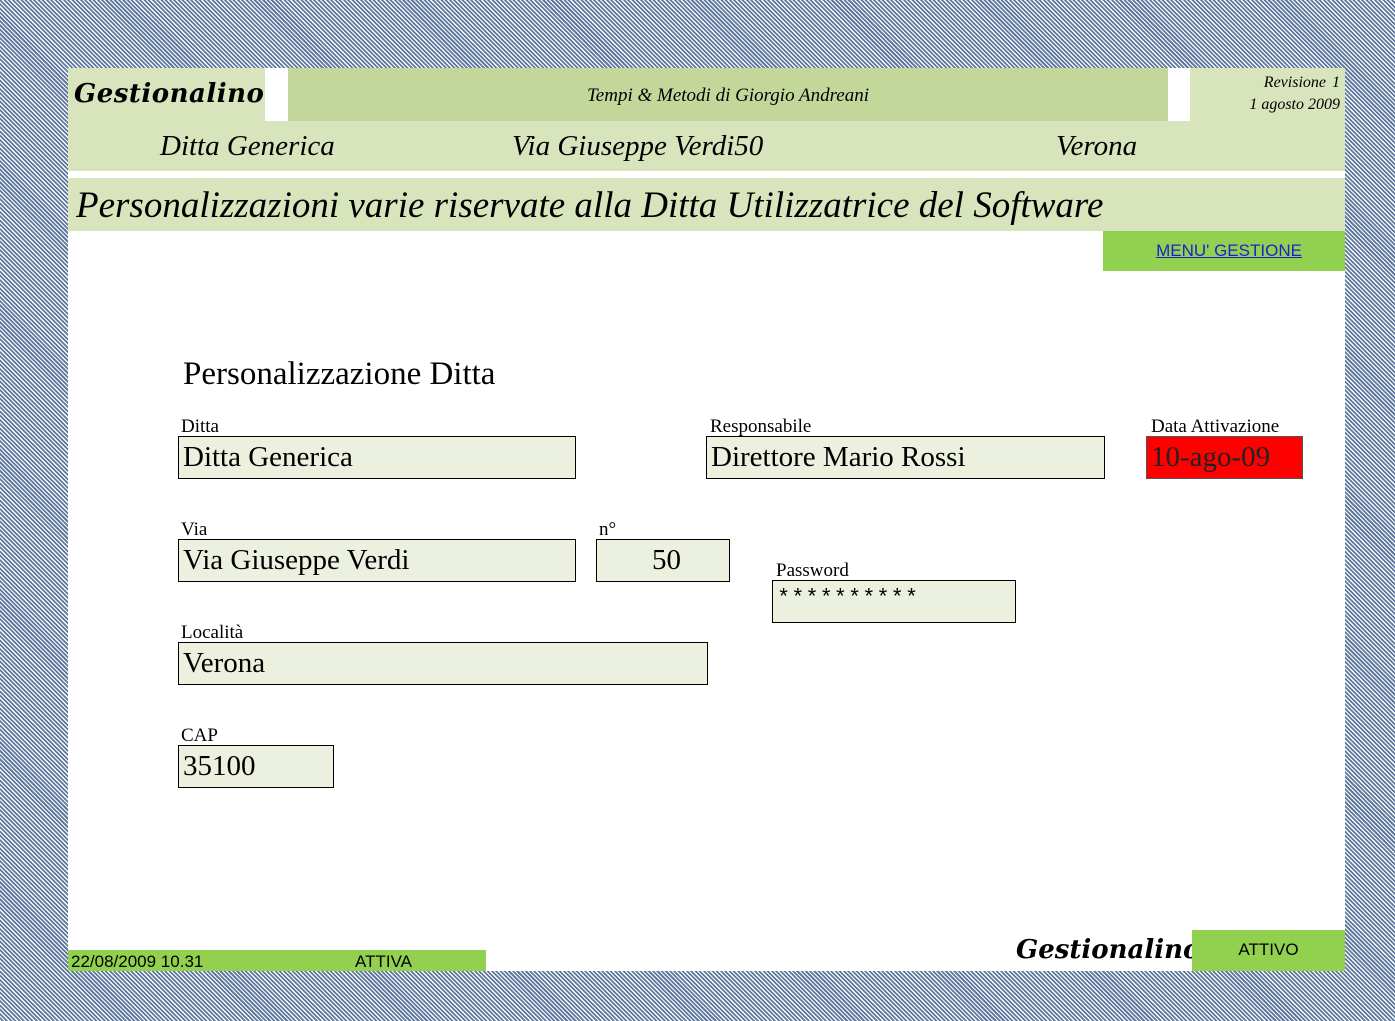 The height and width of the screenshot is (1021, 1395). What do you see at coordinates (166, 94) in the screenshot?
I see `brand-logo: Gestionalino` at bounding box center [166, 94].